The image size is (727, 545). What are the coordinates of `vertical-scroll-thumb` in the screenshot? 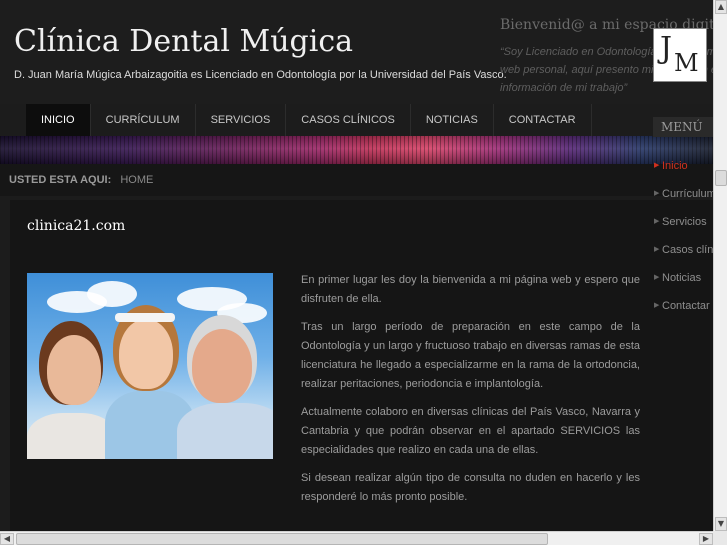 It's located at (721, 178).